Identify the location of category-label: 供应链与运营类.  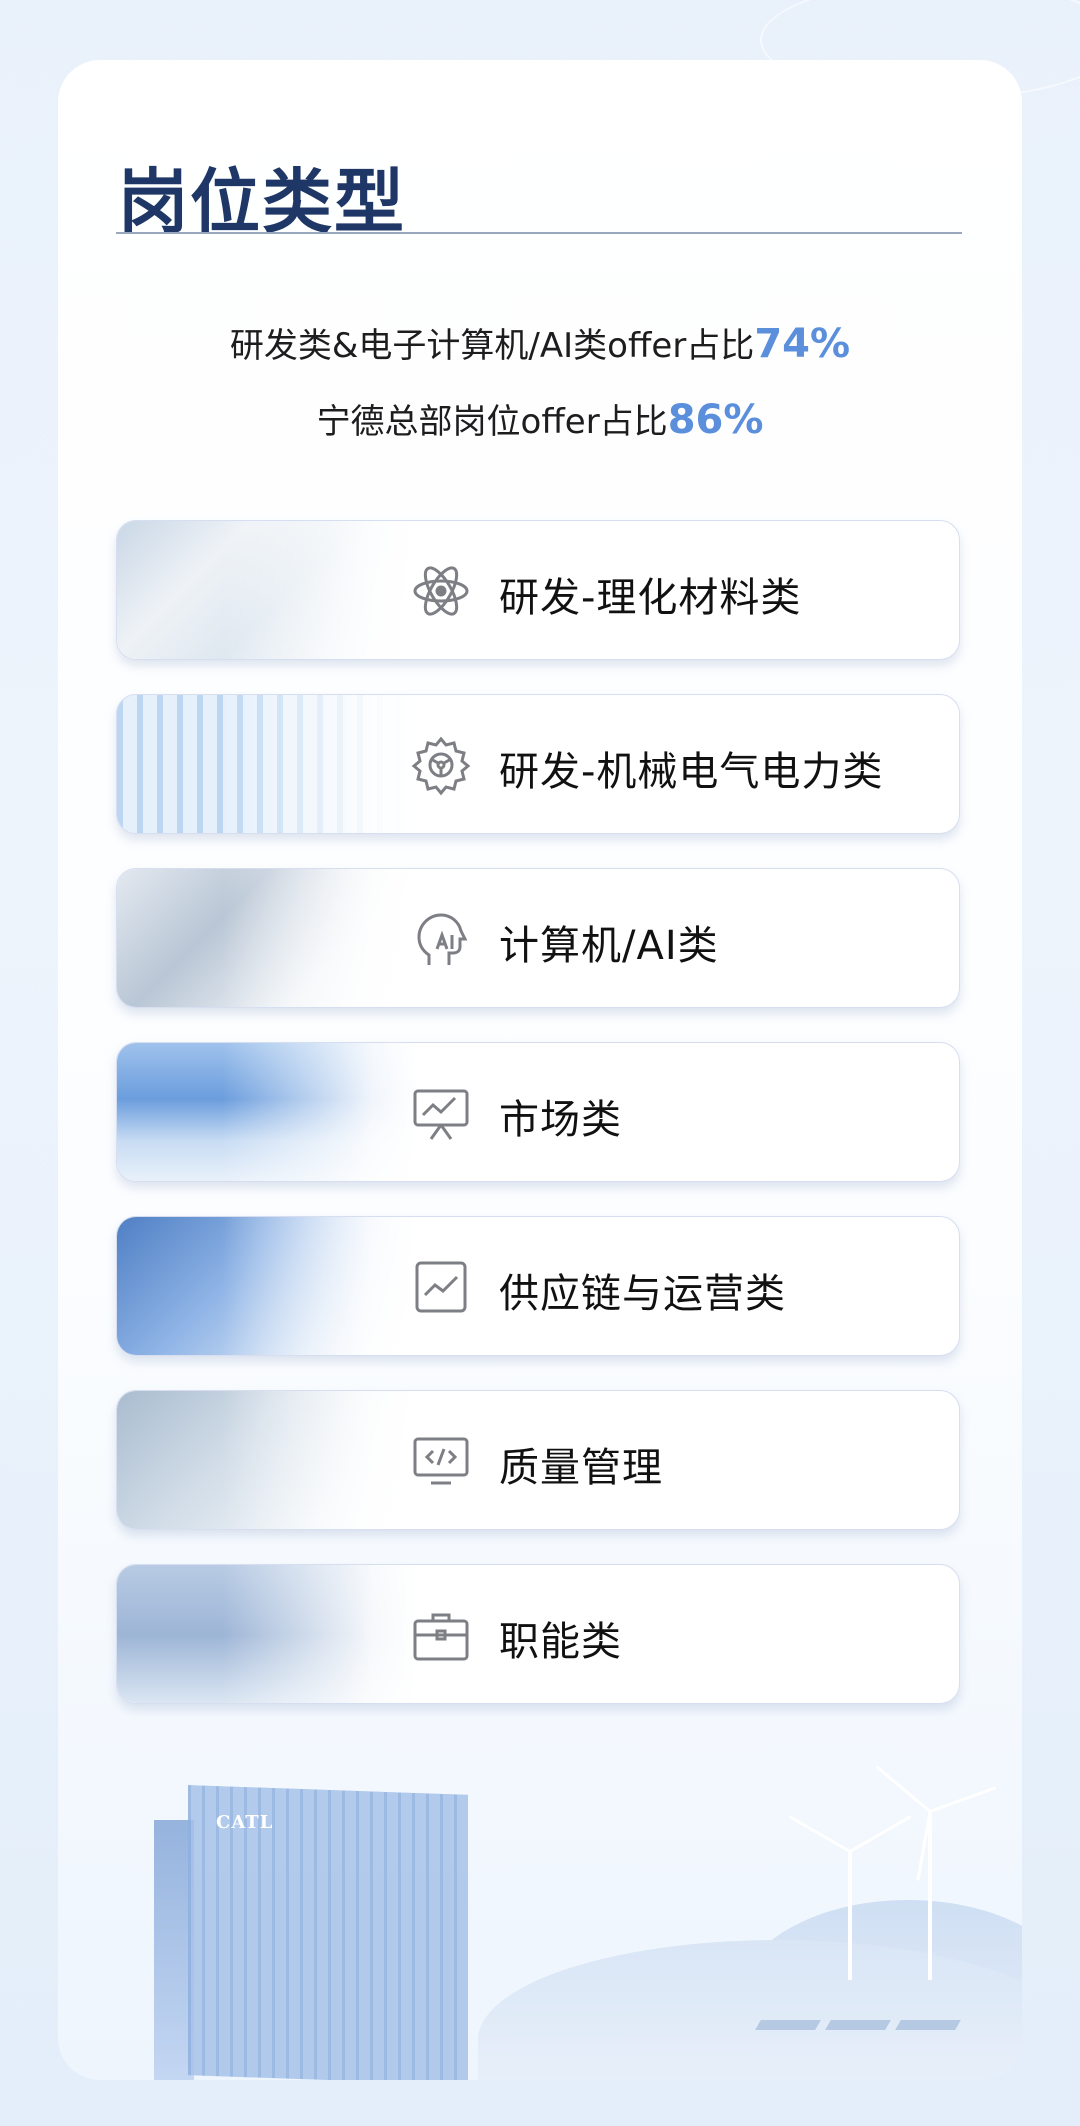
(642, 1294).